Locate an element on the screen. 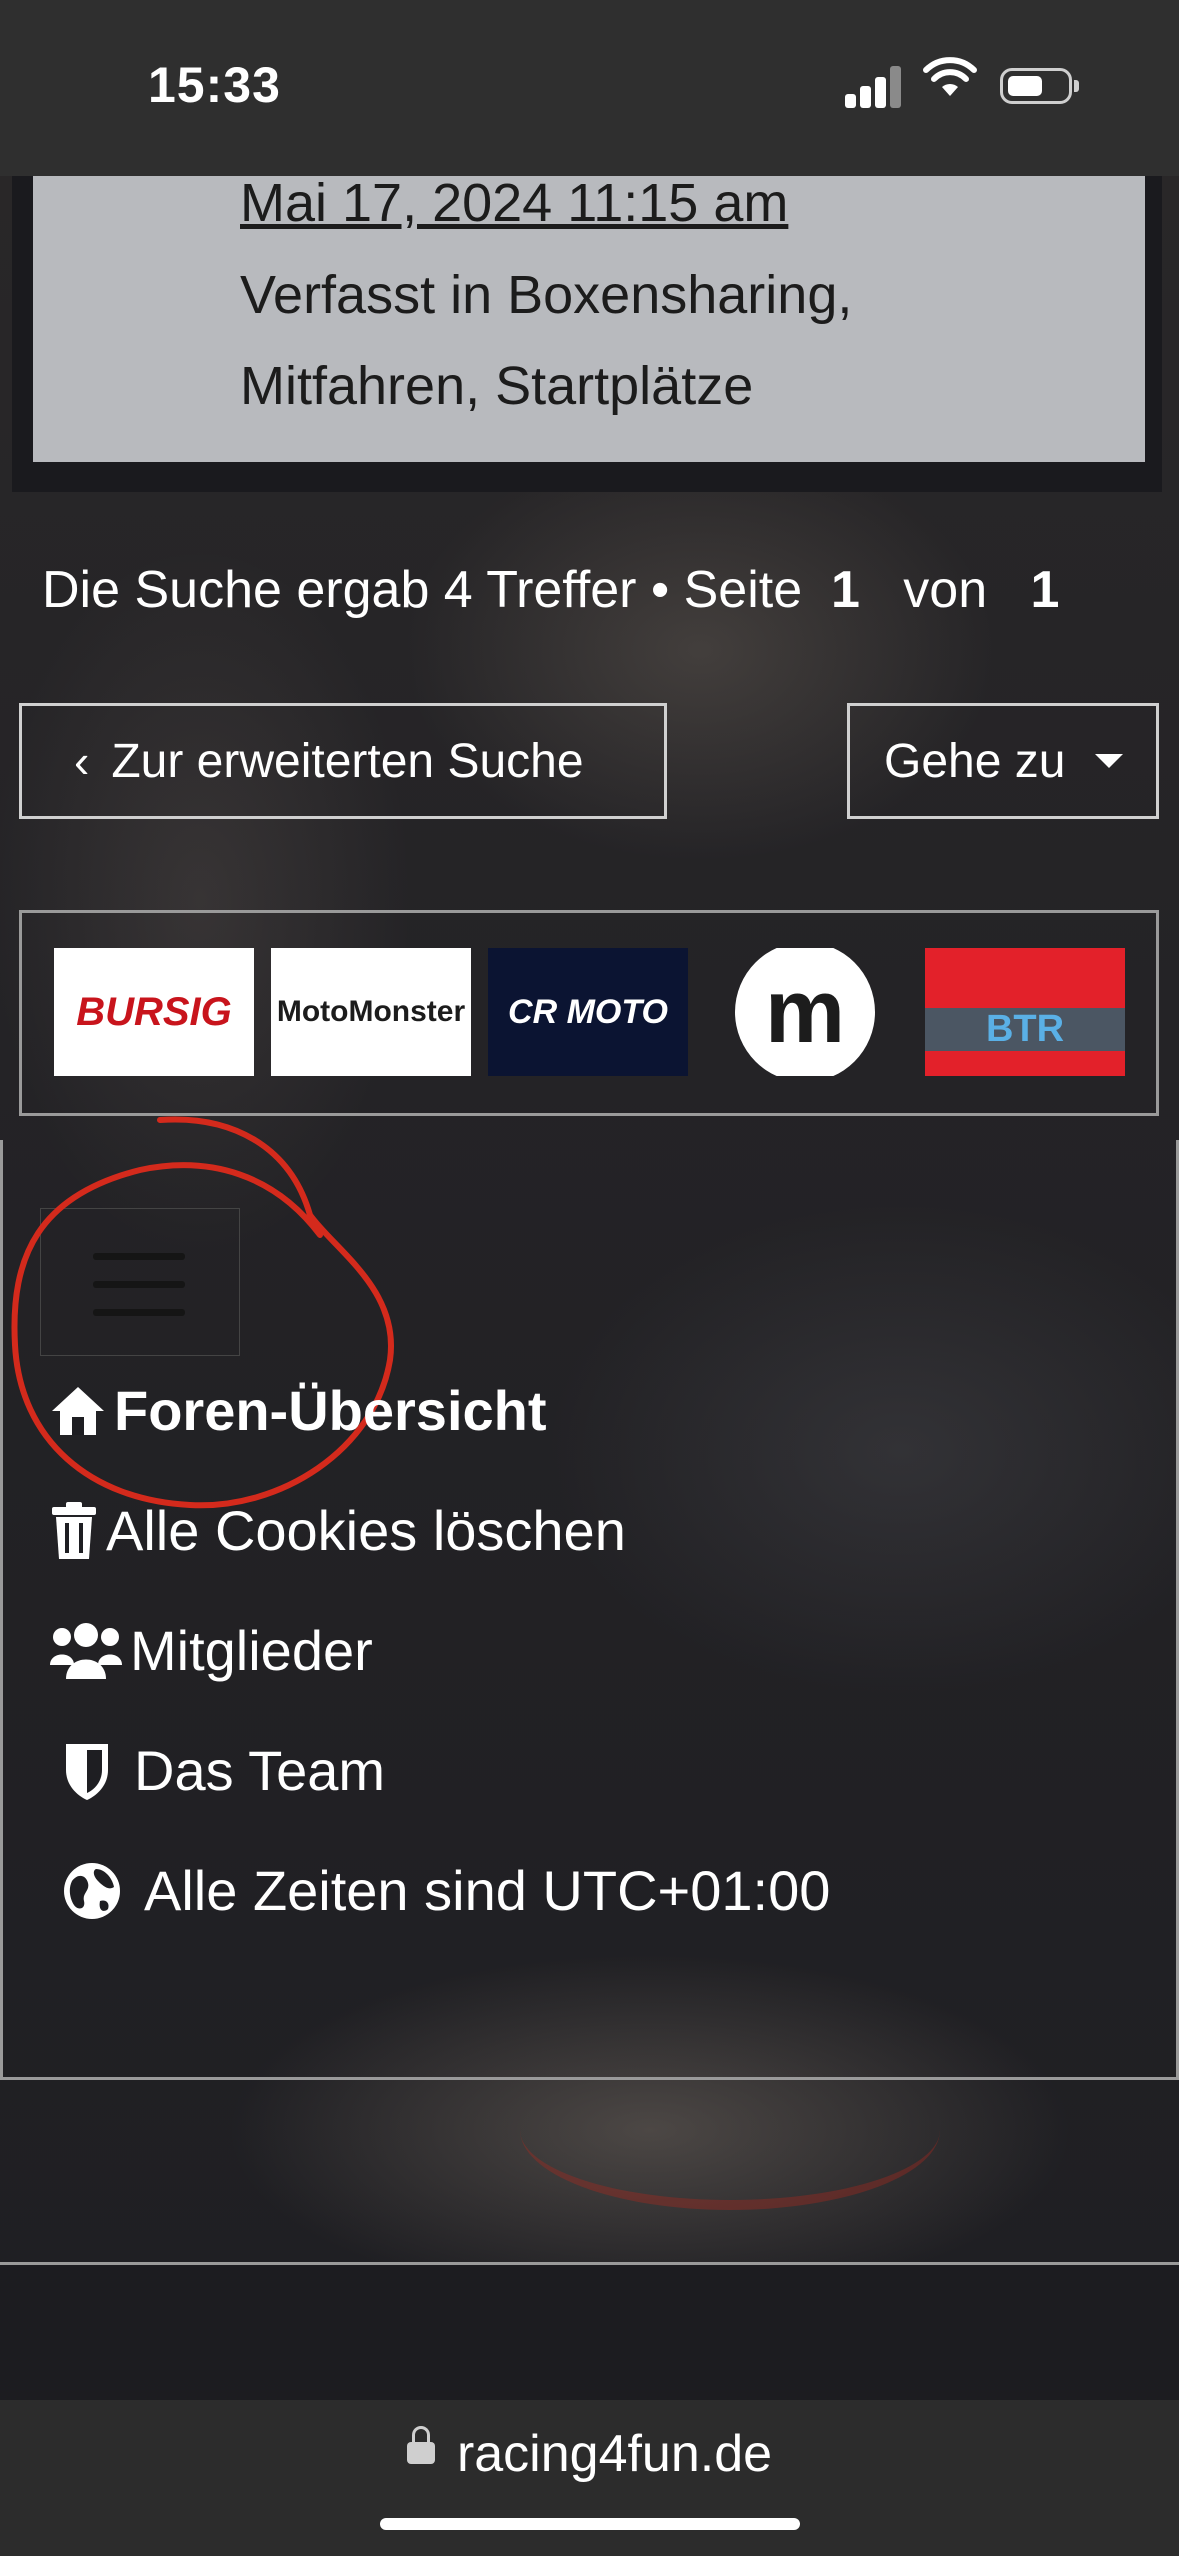 Image resolution: width=1179 pixels, height=2556 pixels. red-circle-annotation is located at coordinates (203, 1312).